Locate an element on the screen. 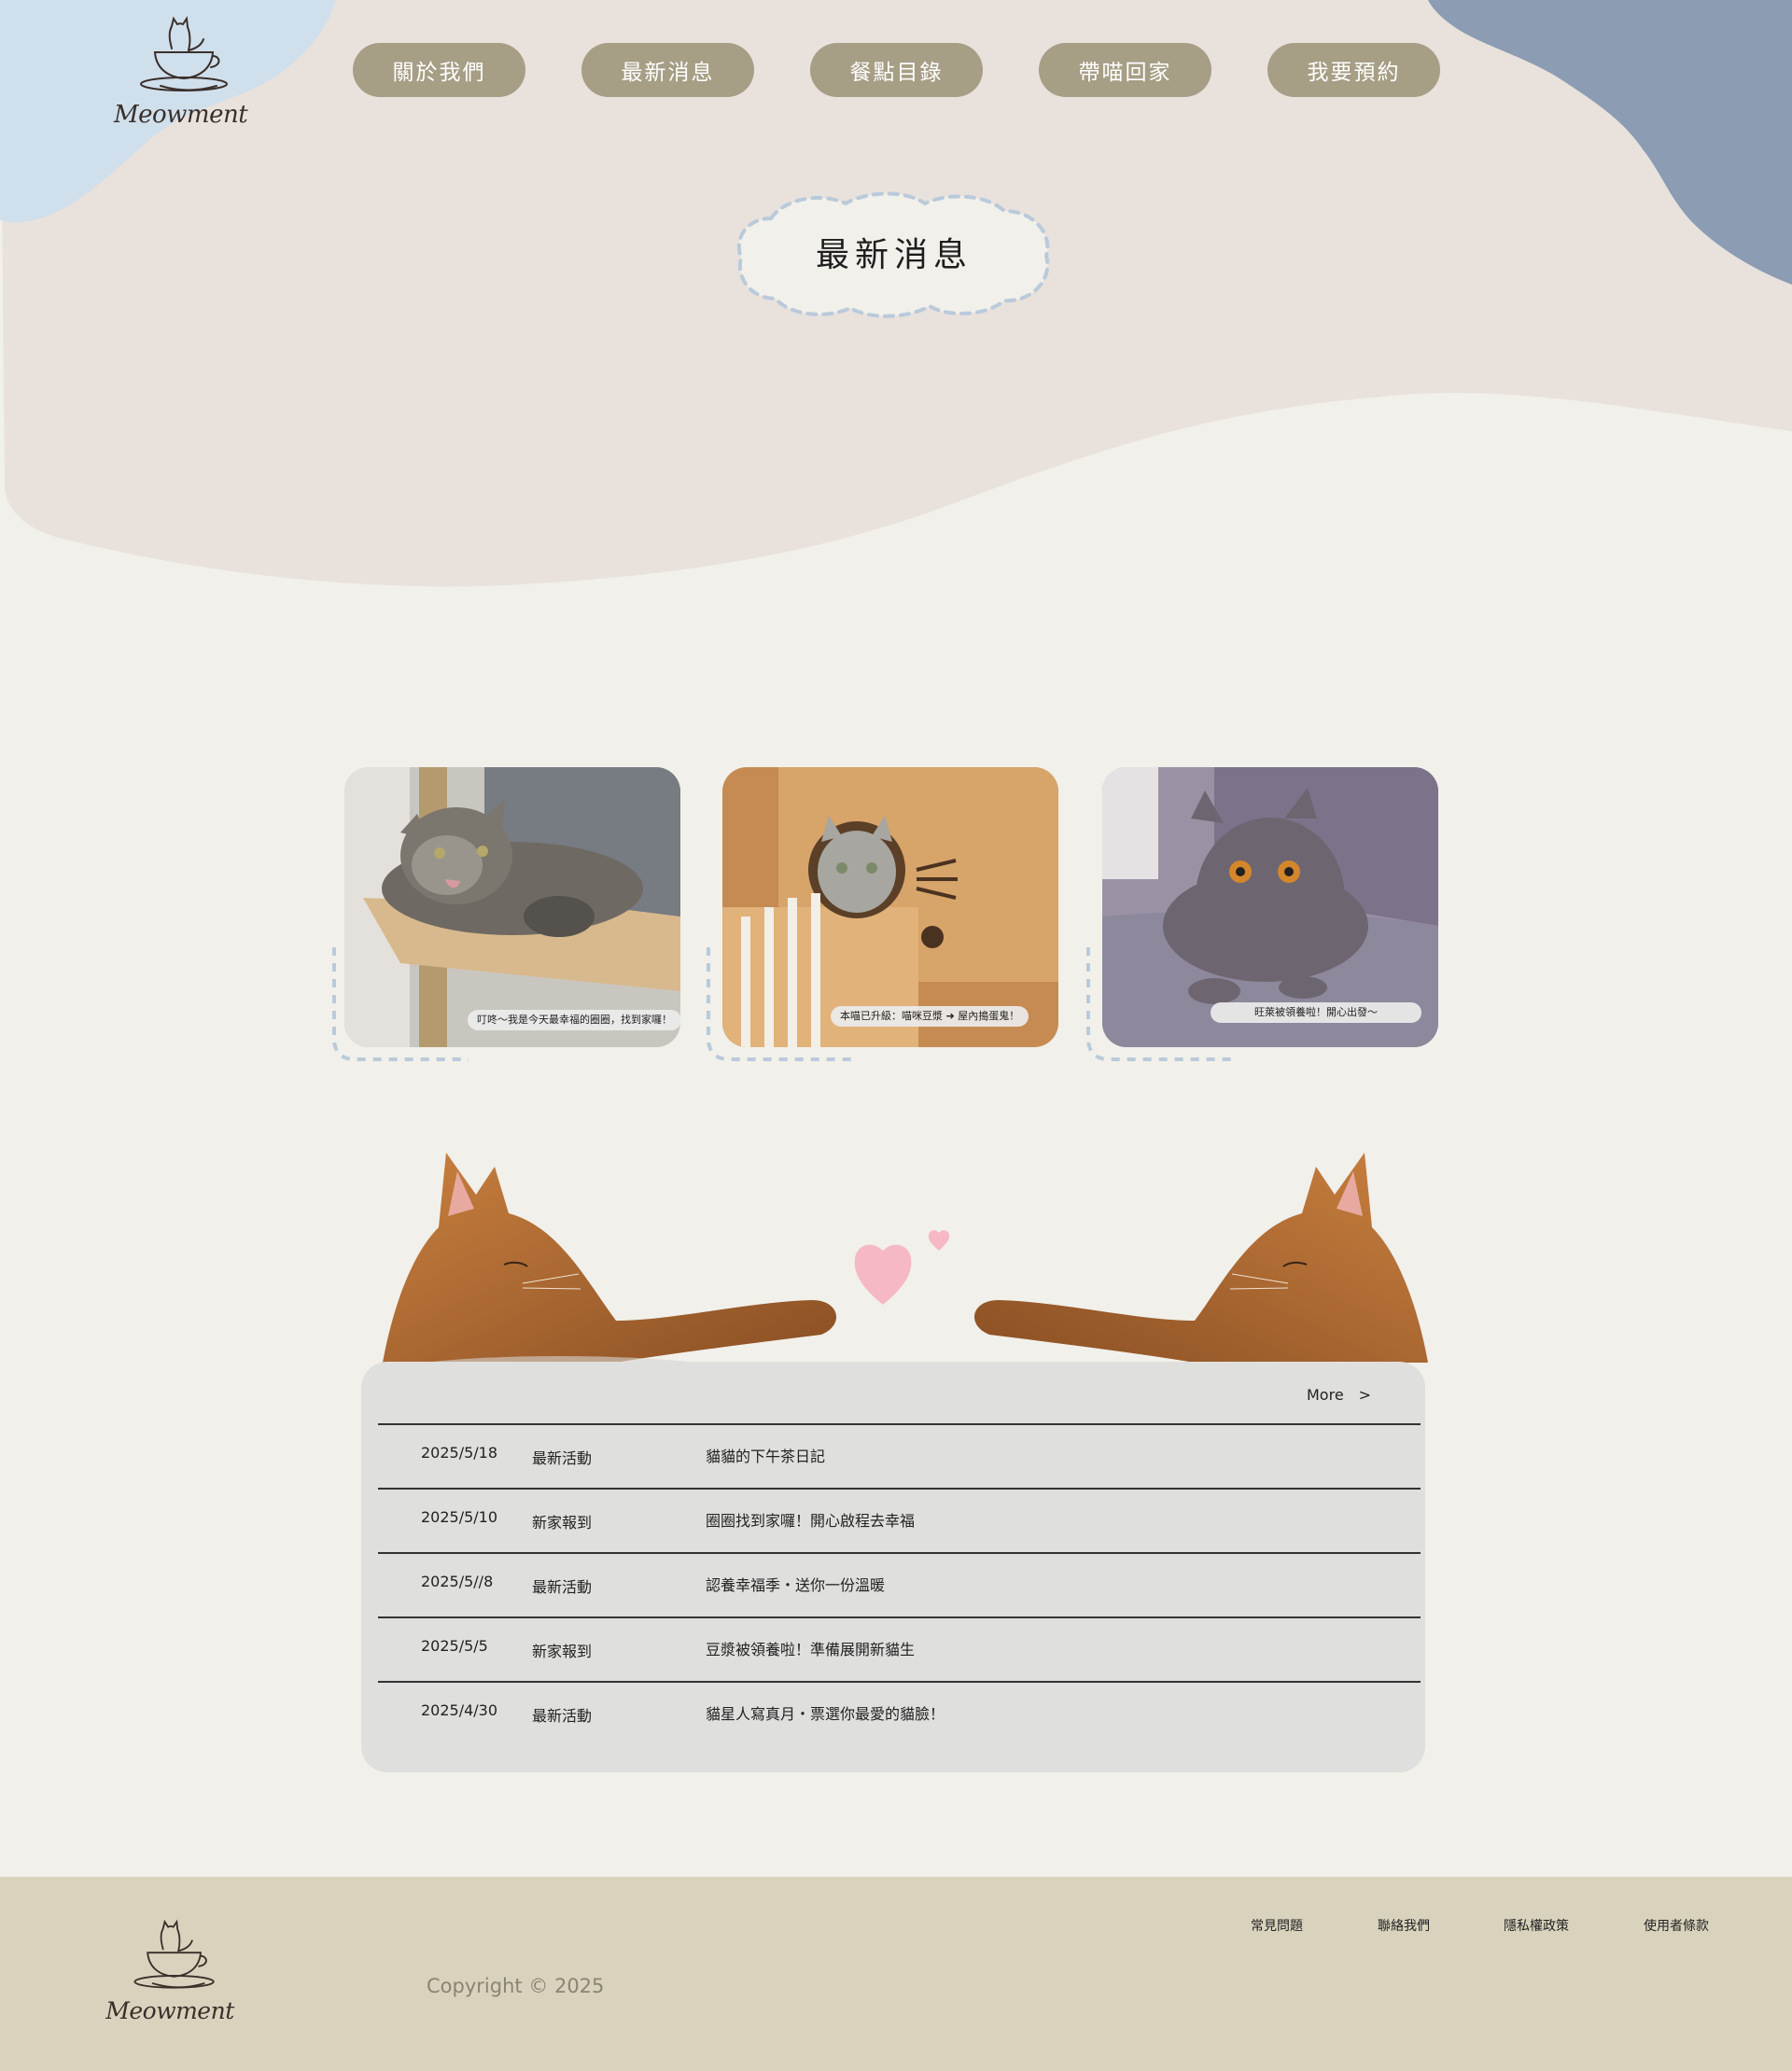  news-row-5: 2025/4/30 最新活動 貓星人寫真月・票選你最愛的貓臉！ is located at coordinates (899, 1713).